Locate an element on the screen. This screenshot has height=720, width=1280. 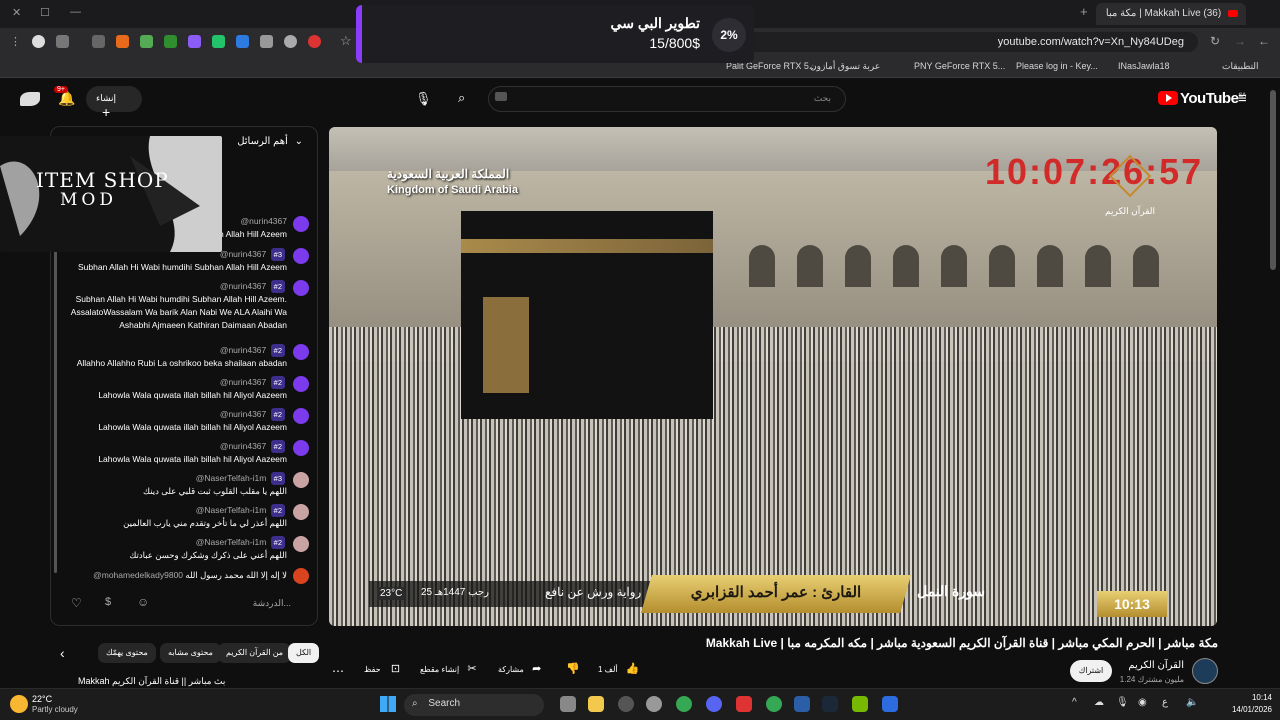
hamburger-menu-icon: ≡ is located at coordinates (1242, 98).